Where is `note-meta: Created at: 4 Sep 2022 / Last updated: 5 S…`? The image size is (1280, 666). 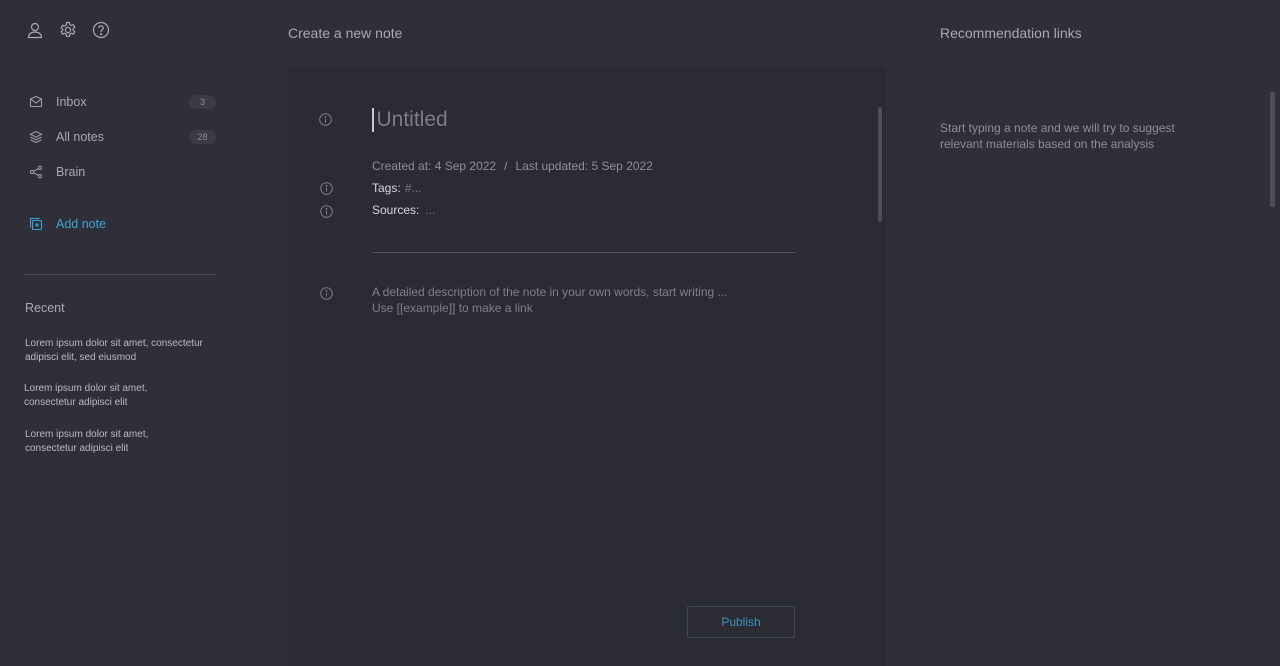 note-meta: Created at: 4 Sep 2022 / Last updated: 5 S… is located at coordinates (512, 166).